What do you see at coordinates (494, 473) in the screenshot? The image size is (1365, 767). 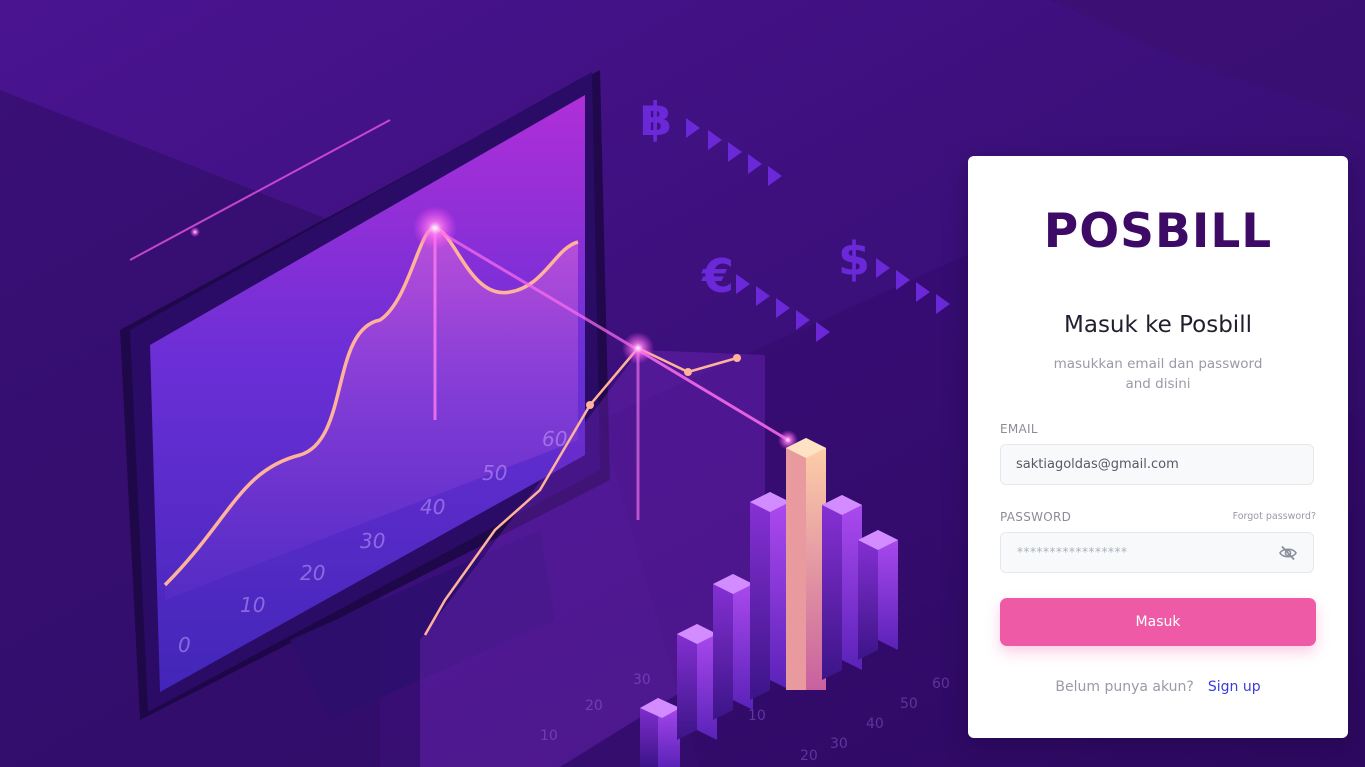 I see `monitor-axis-label: 50` at bounding box center [494, 473].